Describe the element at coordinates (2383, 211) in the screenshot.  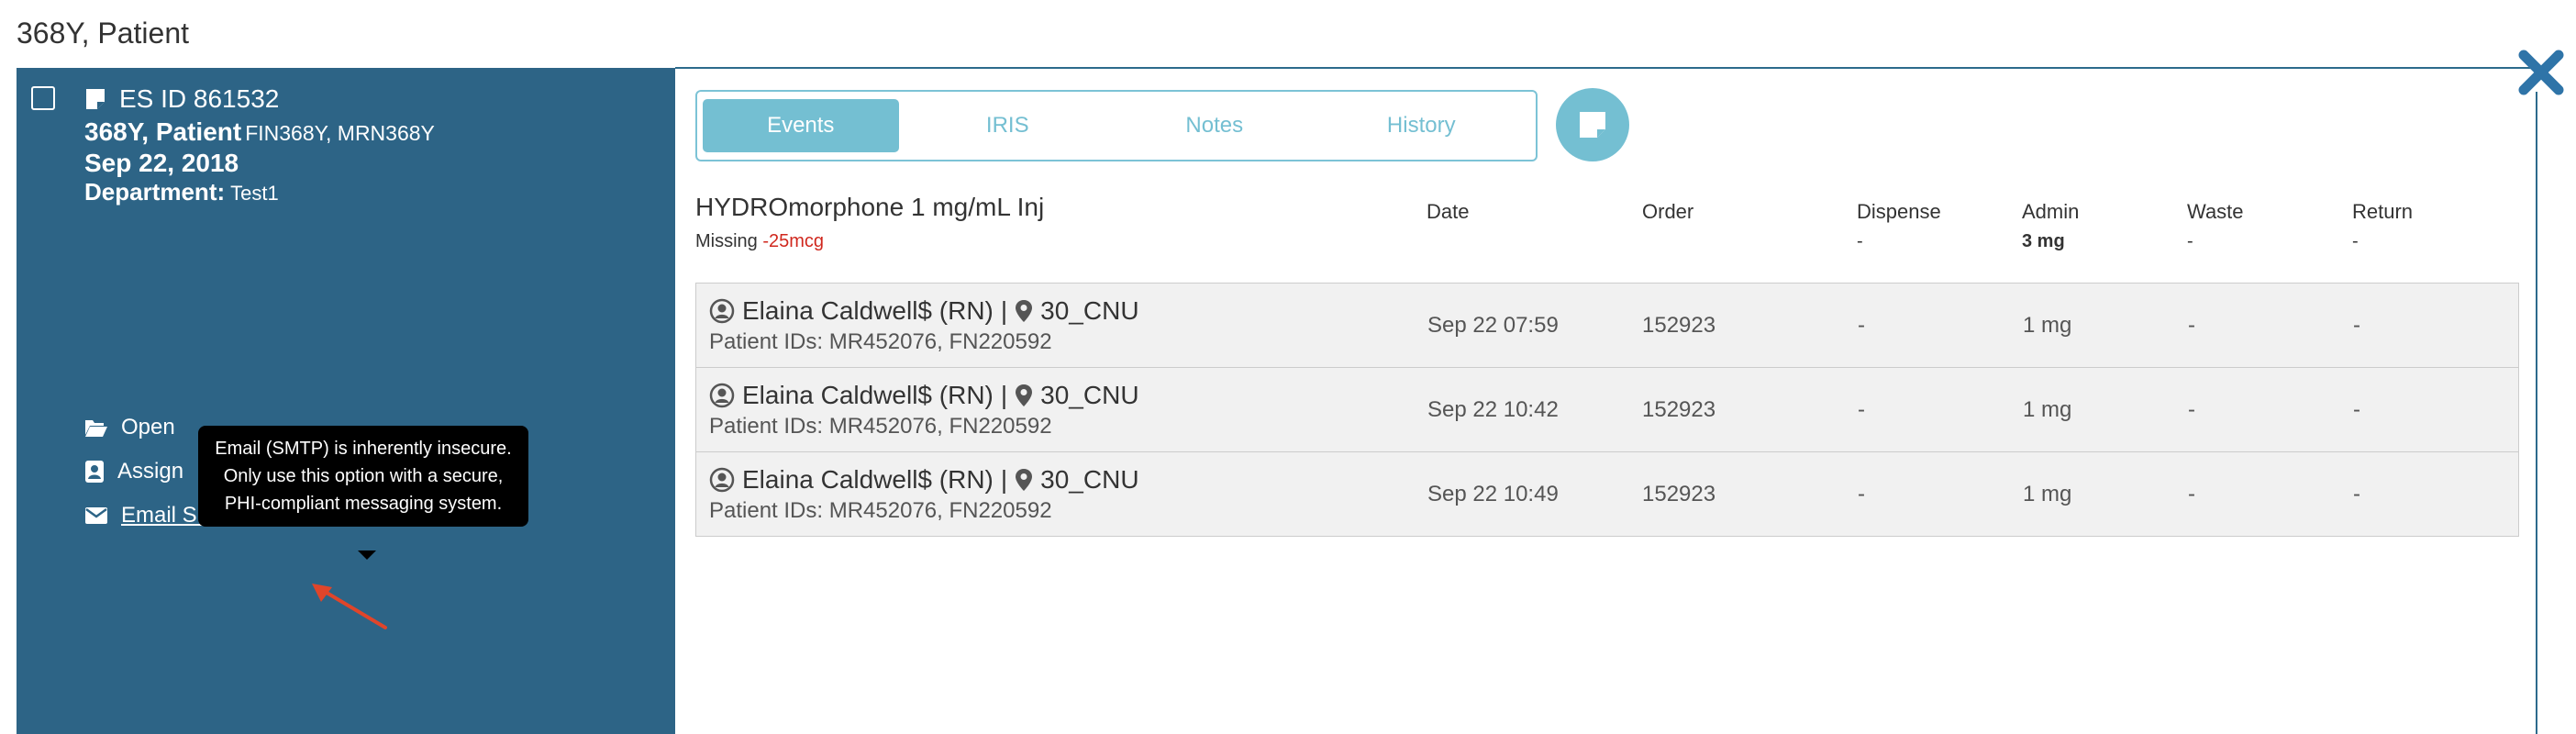
I see `column-return: Return` at that location.